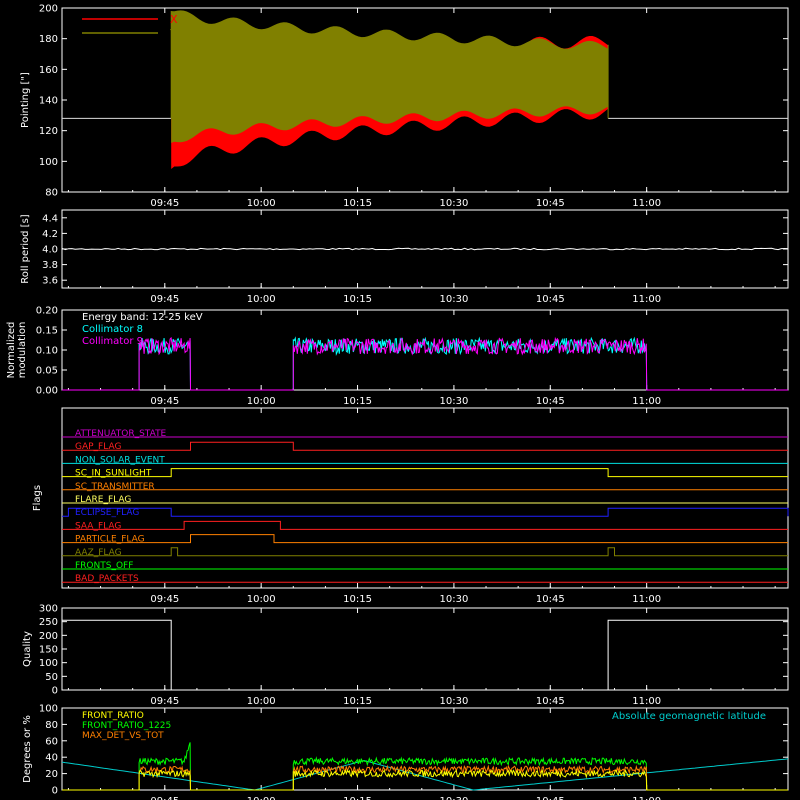 The height and width of the screenshot is (800, 800). What do you see at coordinates (48, 636) in the screenshot?
I see `quality-y-tick-label: 200` at bounding box center [48, 636].